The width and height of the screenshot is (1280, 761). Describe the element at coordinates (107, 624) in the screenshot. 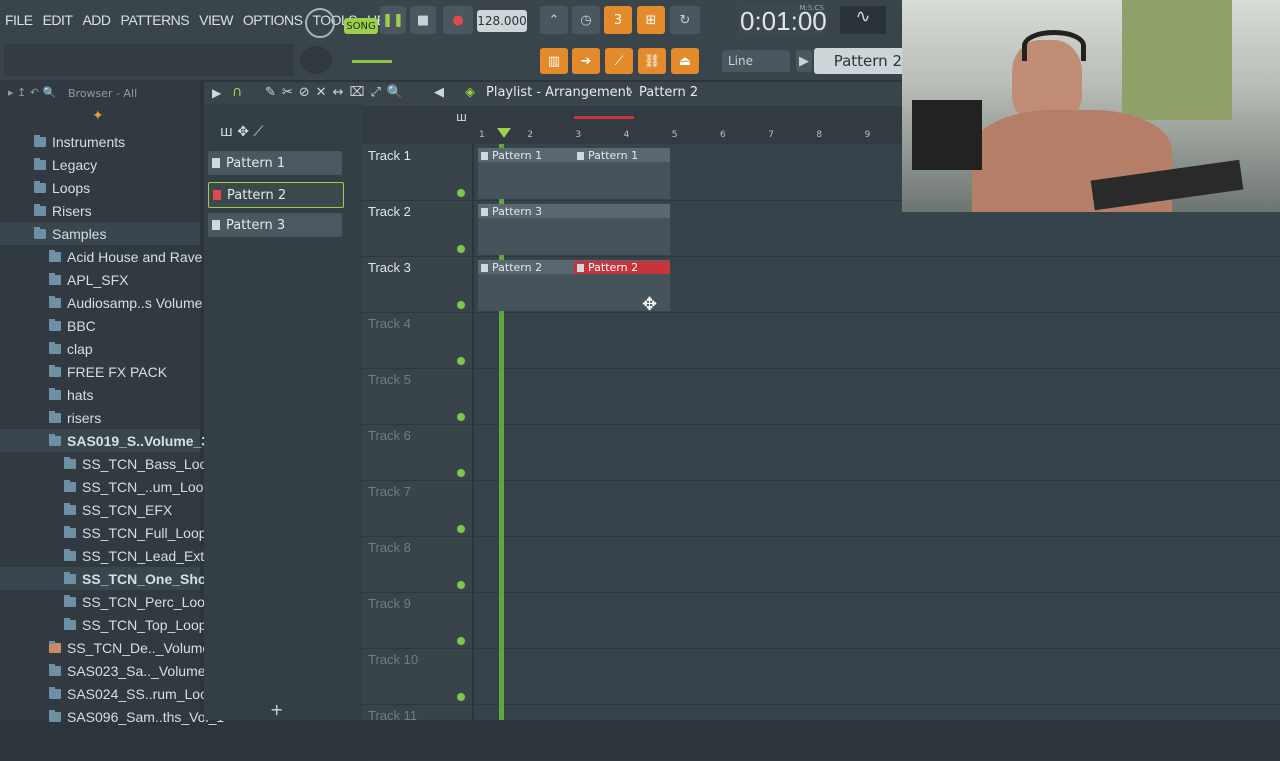

I see `browser-item: SS_TCN_Top_Loops` at that location.